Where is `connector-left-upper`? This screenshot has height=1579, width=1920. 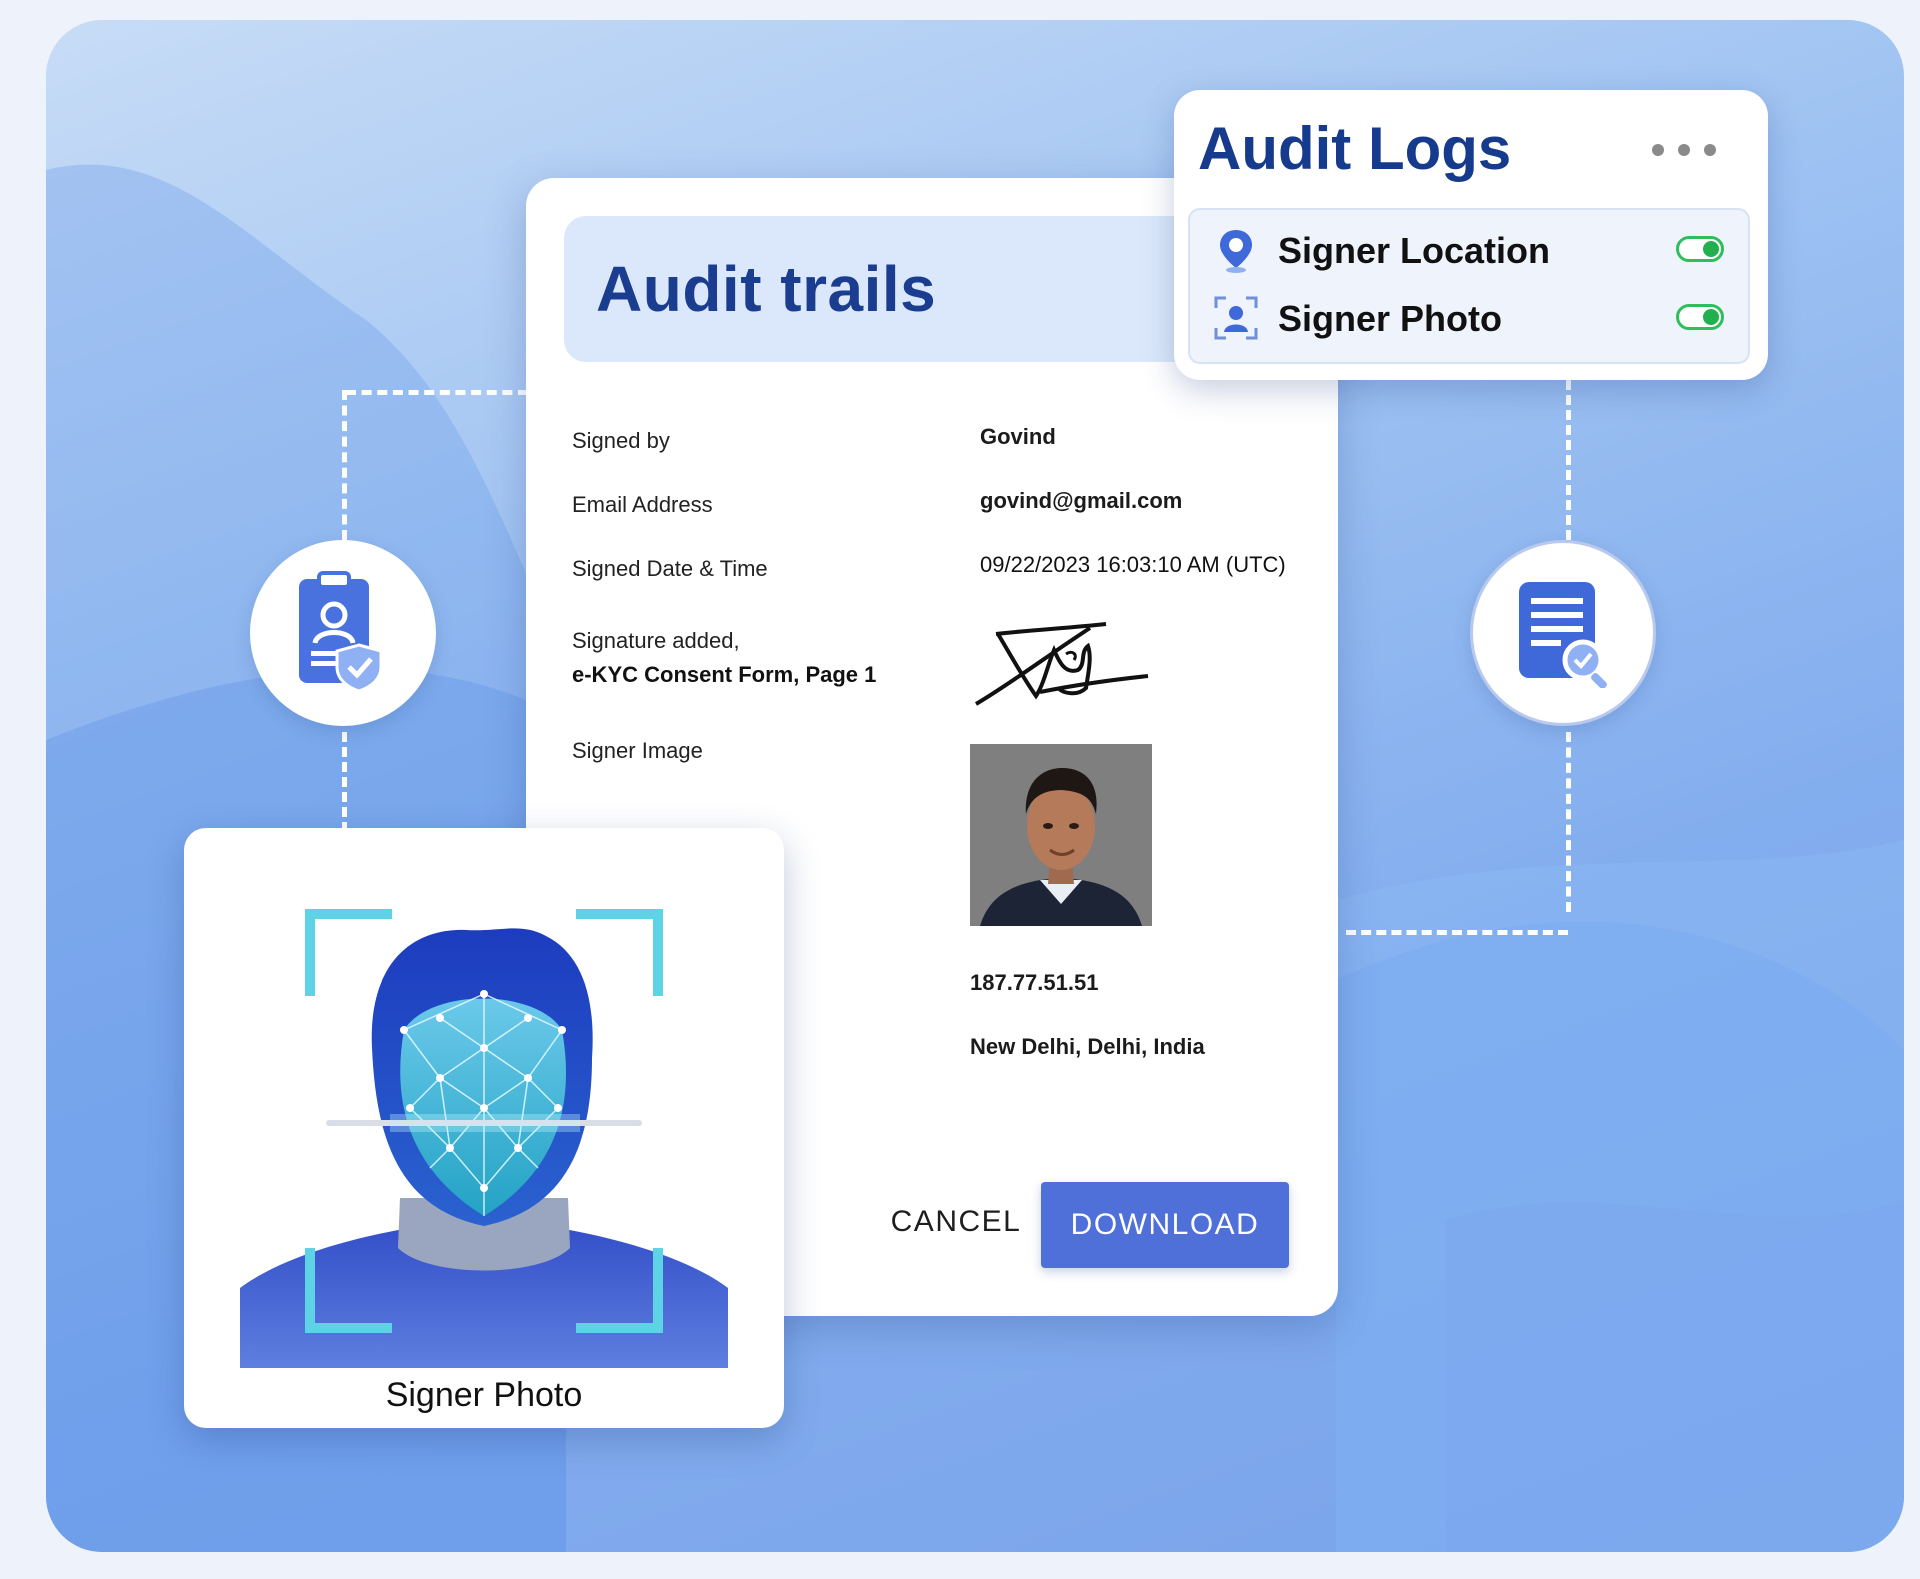
connector-left-upper is located at coordinates (344, 465).